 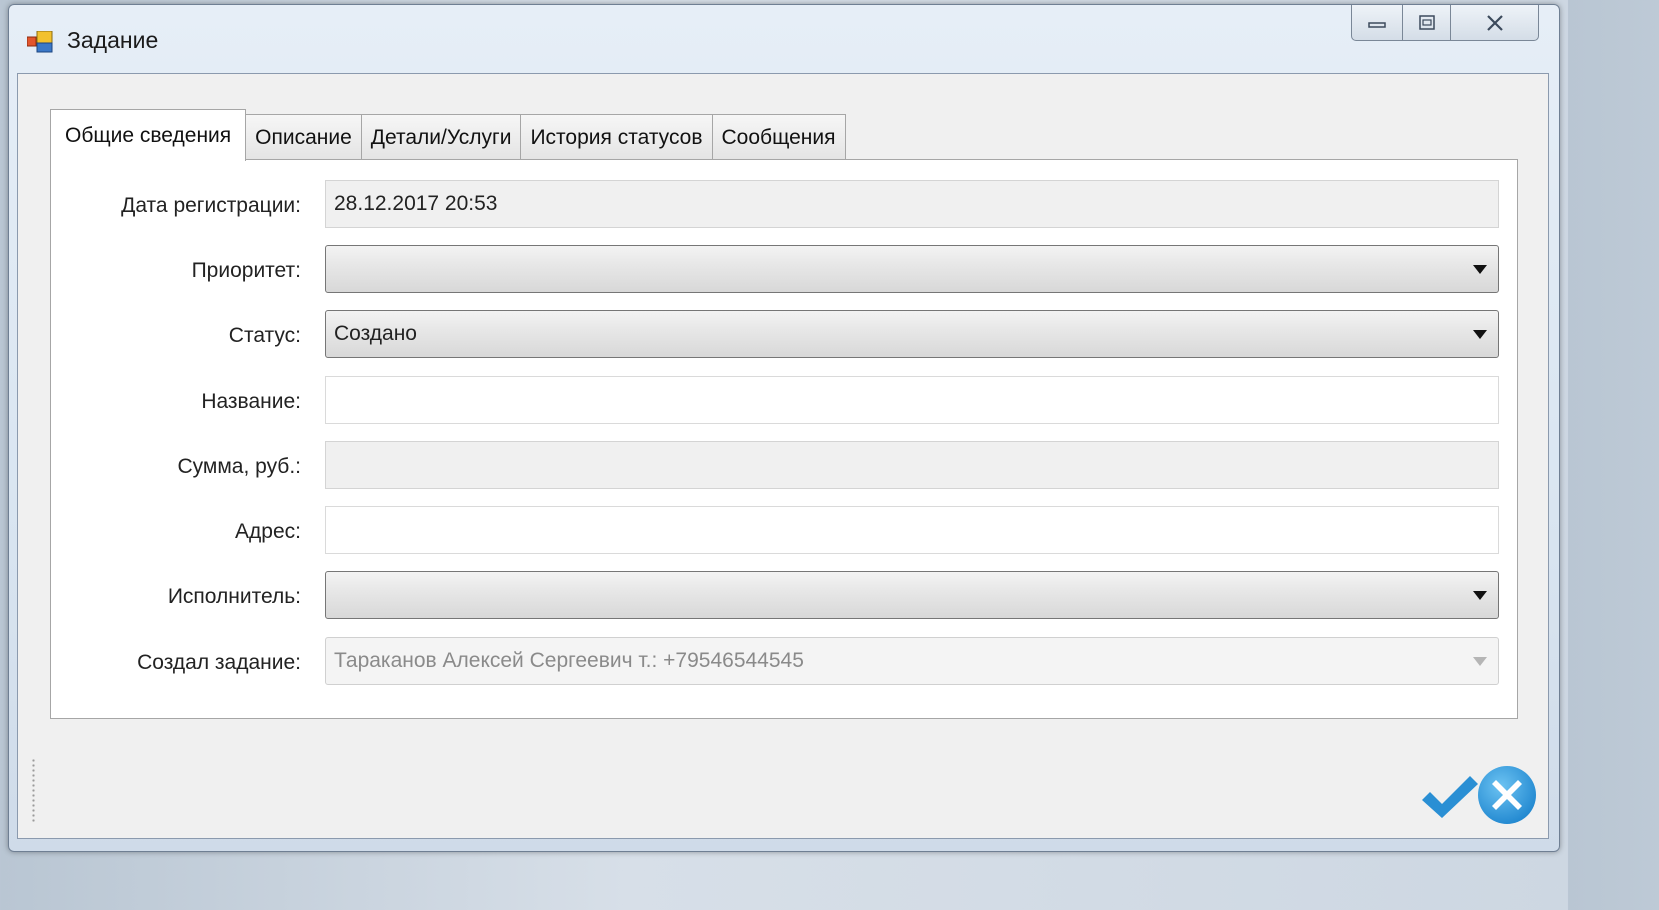 I want to click on title-bar: Задание, so click(x=784, y=39).